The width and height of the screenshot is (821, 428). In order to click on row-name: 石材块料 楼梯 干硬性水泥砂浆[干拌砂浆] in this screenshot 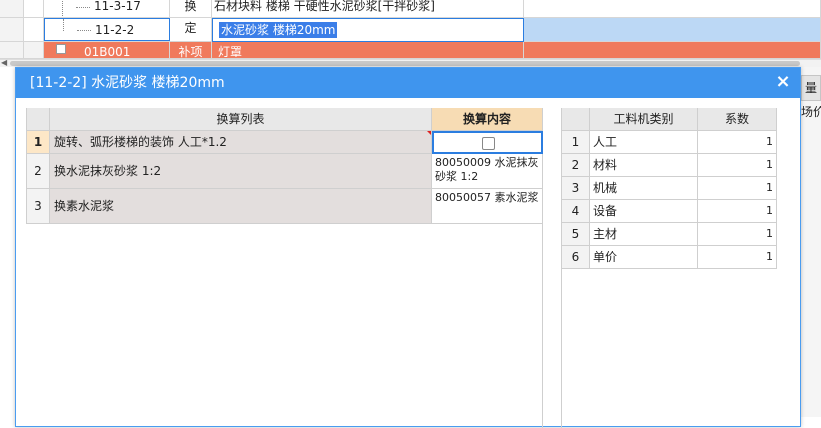, I will do `click(368, 8)`.